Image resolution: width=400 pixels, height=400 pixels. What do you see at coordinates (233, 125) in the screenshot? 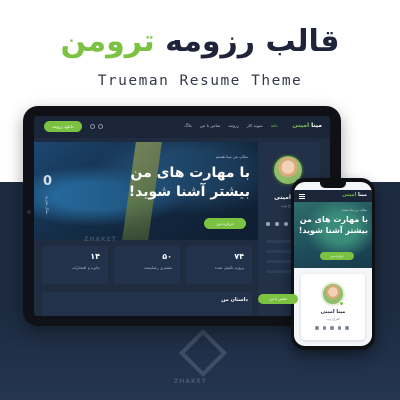
I see `nav-item-resume: رزومه` at bounding box center [233, 125].